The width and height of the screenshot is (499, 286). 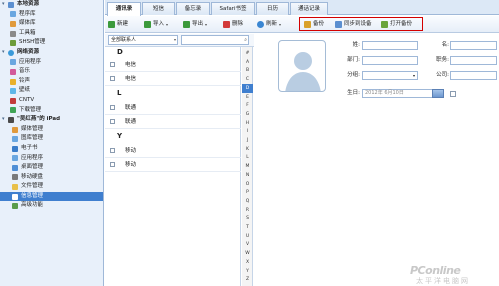 I want to click on tab-sms: 短信, so click(x=158, y=8).